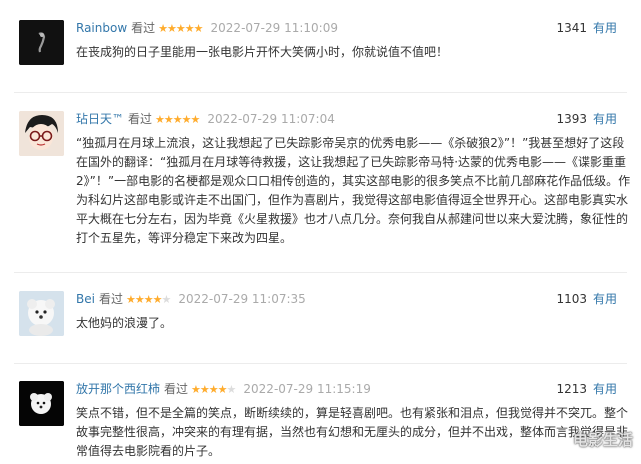  I want to click on review-meta: 放开那个西红柿 看过 ★★★★★ 2022-07-29 11:15:19, so click(223, 389).